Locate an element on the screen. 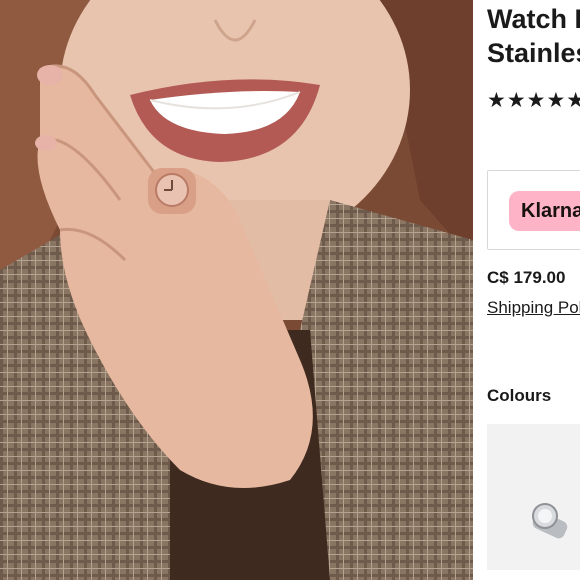  product-title-line1: Watch Ring is located at coordinates (533, 19).